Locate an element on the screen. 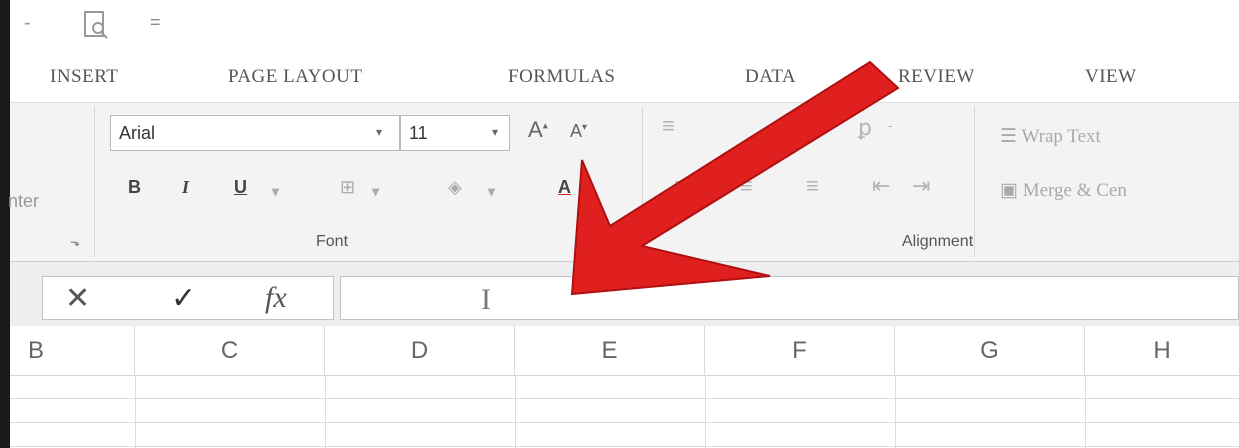 The height and width of the screenshot is (448, 1239). column-header-b: B is located at coordinates (72, 351).